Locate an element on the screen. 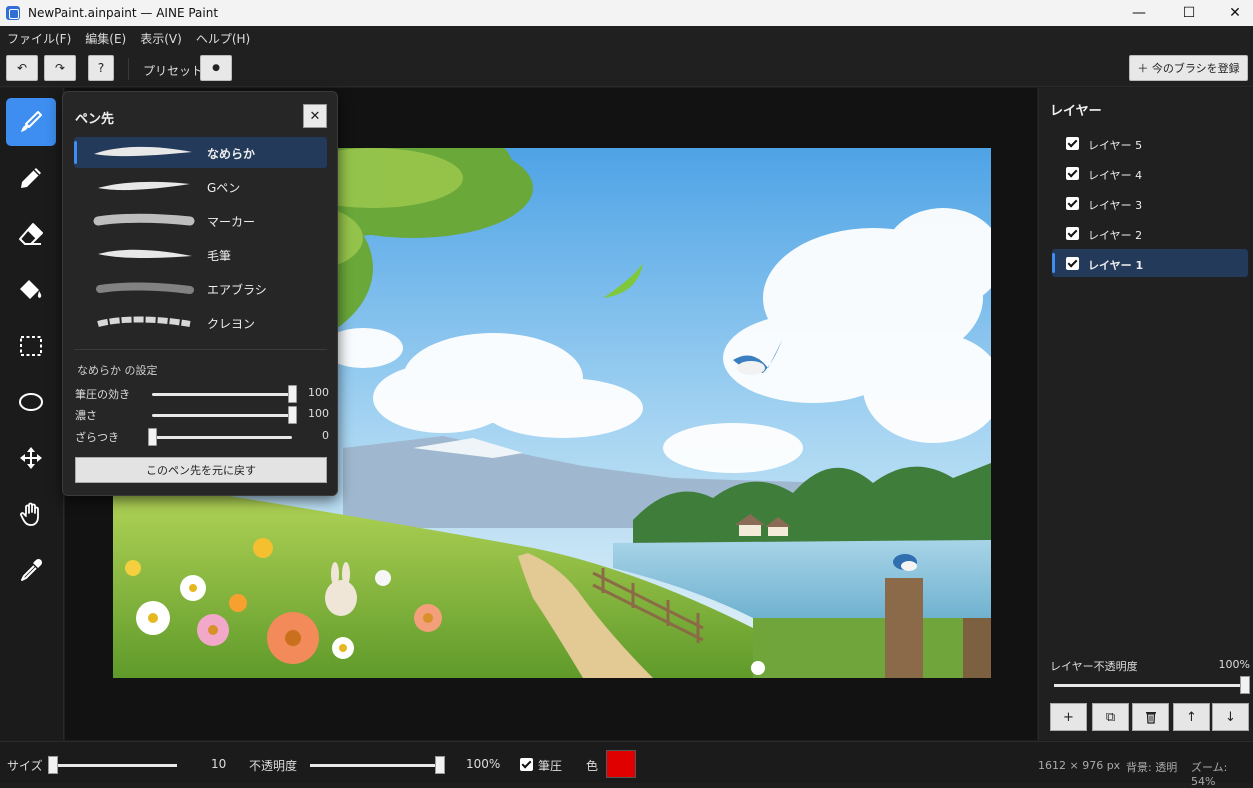 Image resolution: width=1253 pixels, height=788 pixels. tool-fill is located at coordinates (31, 290).